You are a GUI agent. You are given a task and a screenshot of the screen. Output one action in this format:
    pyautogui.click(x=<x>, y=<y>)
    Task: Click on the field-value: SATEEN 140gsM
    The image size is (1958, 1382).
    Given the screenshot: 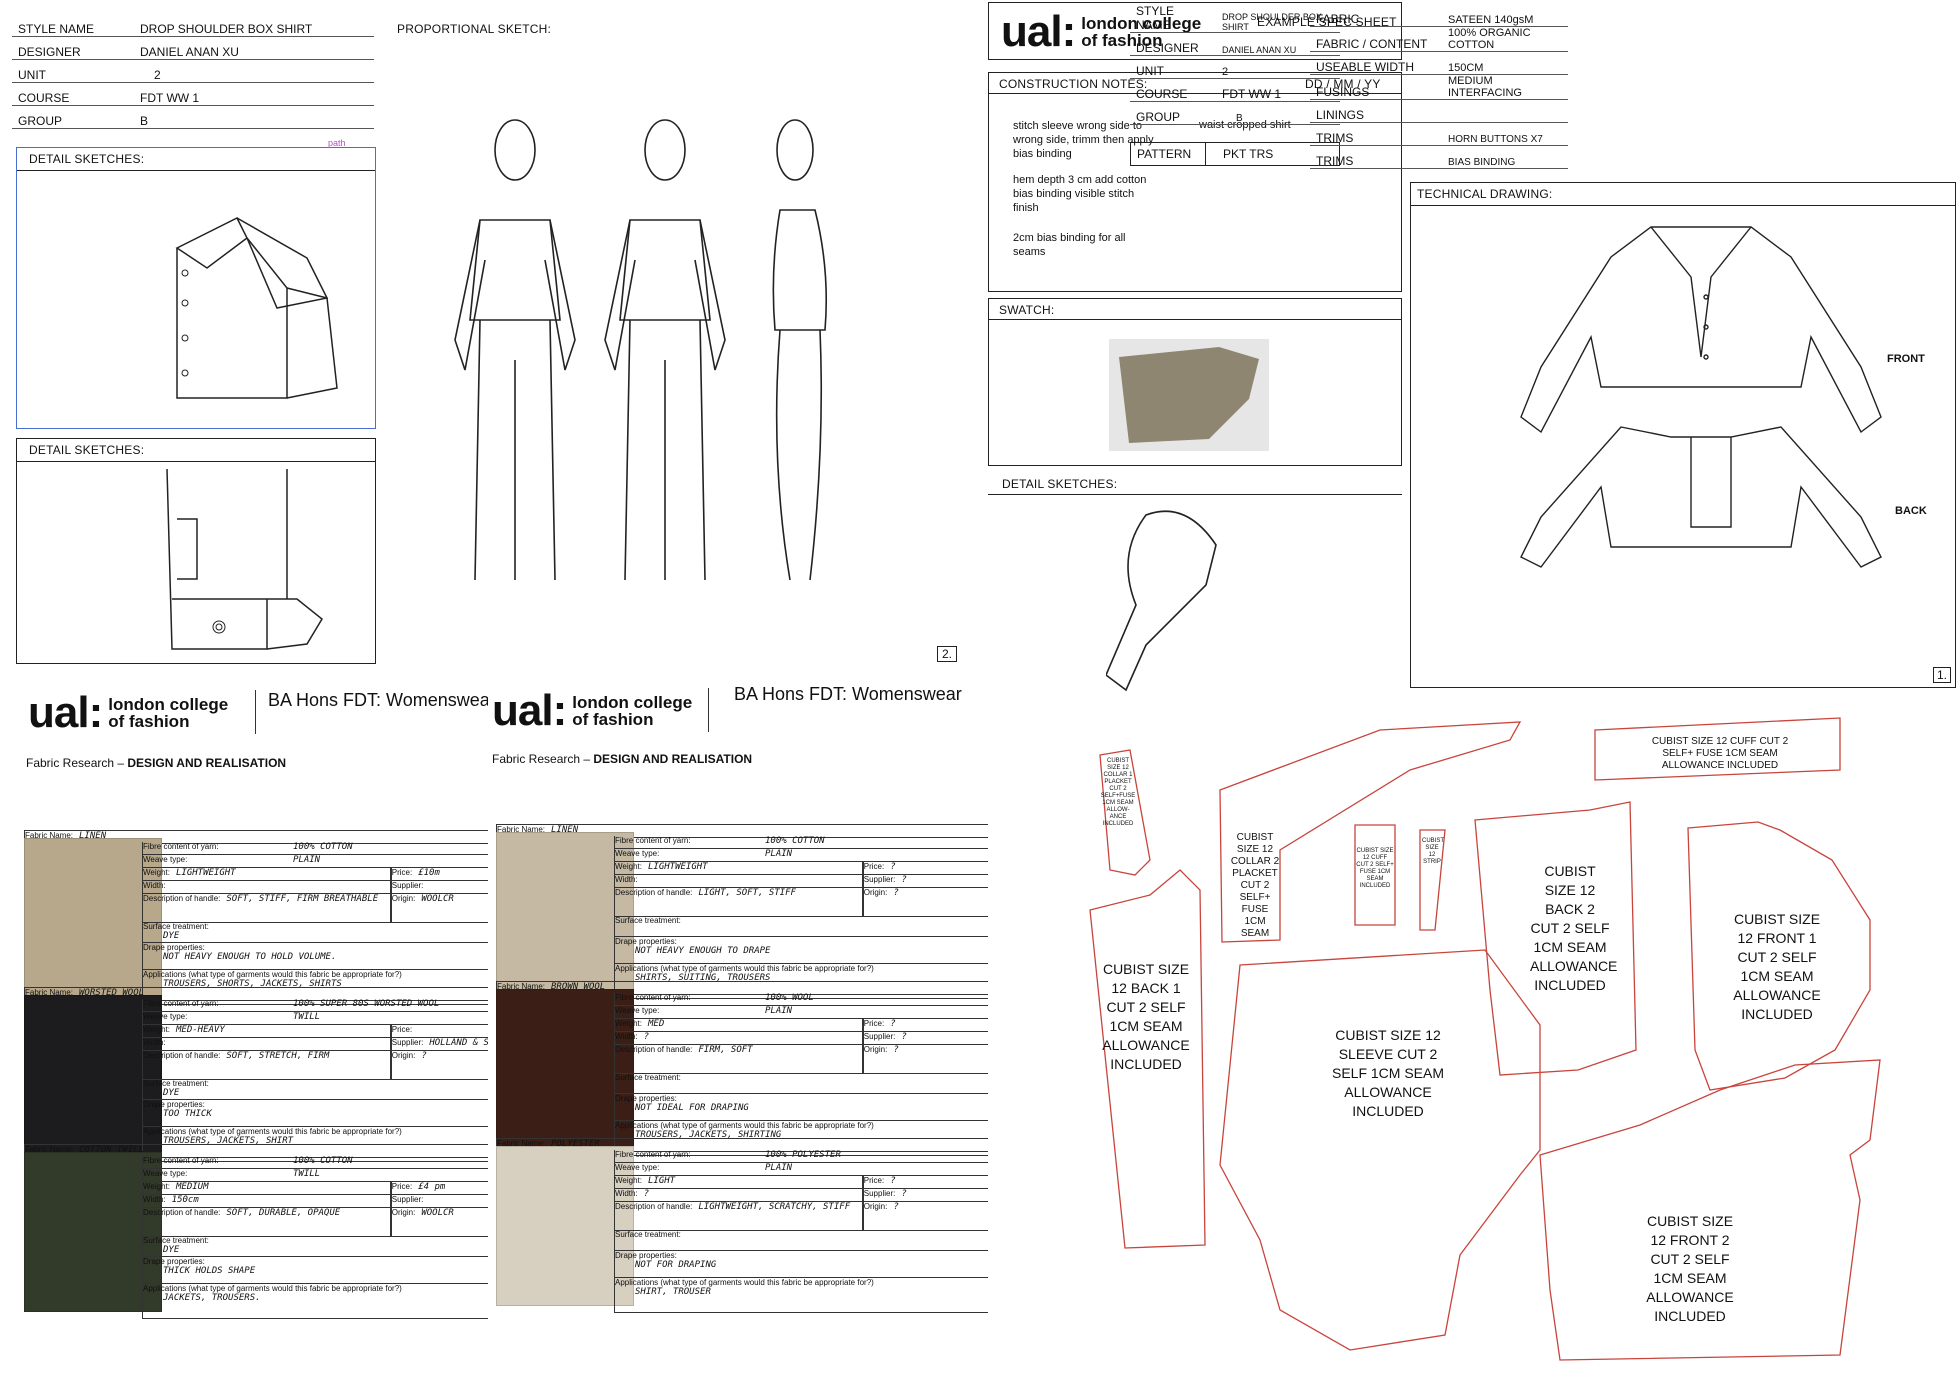 What is the action you would take?
    pyautogui.click(x=1505, y=15)
    